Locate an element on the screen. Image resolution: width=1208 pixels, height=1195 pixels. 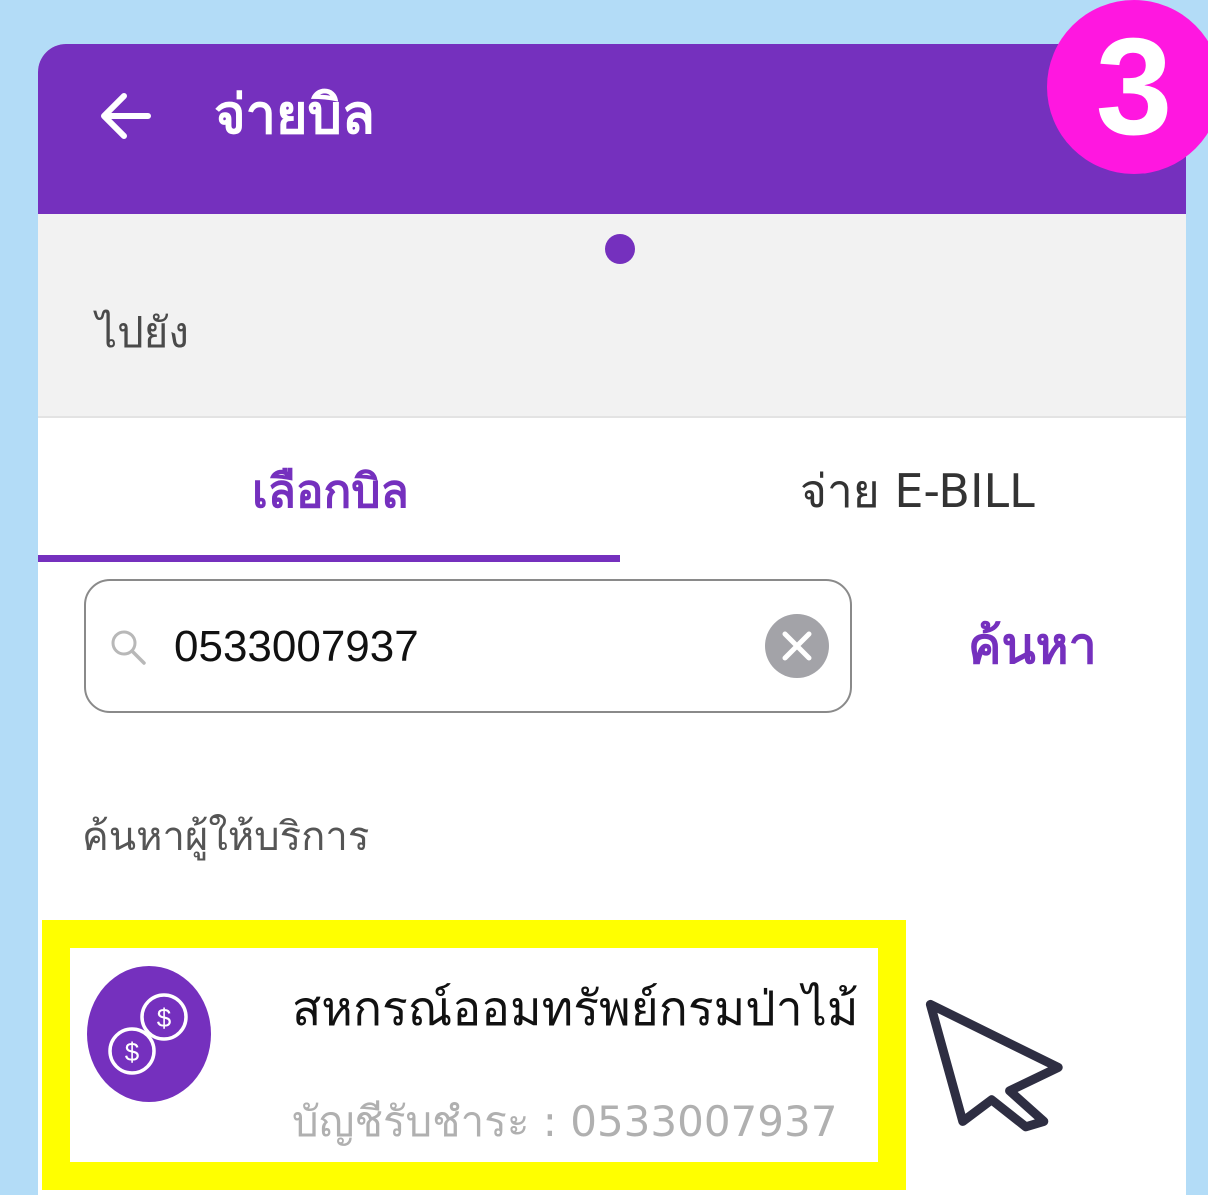
page-indicator-dot is located at coordinates (620, 249).